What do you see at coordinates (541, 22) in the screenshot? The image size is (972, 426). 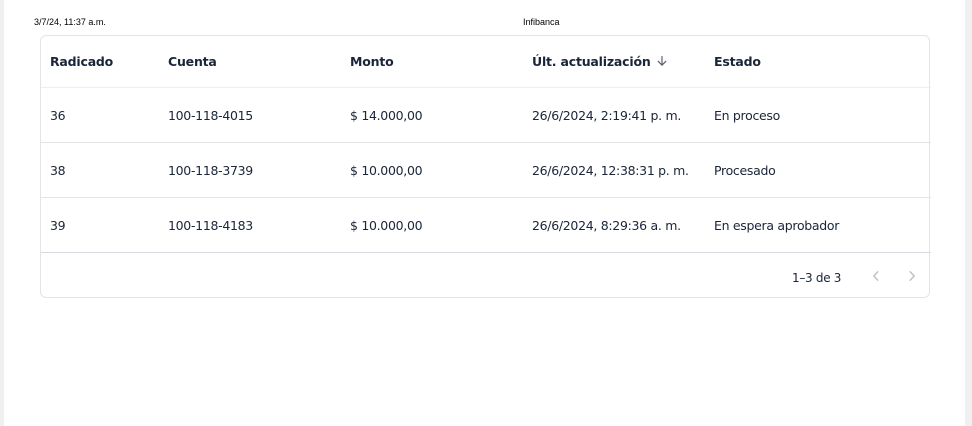 I see `print-title: Infibanca` at bounding box center [541, 22].